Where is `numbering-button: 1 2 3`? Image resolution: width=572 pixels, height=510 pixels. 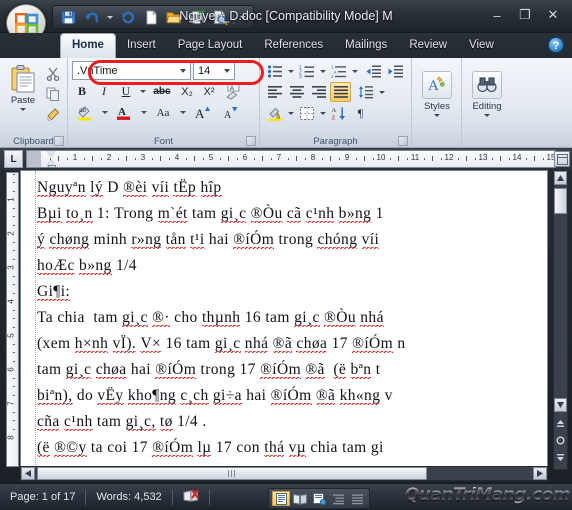
numbering-button: 1 2 3 is located at coordinates (306, 71).